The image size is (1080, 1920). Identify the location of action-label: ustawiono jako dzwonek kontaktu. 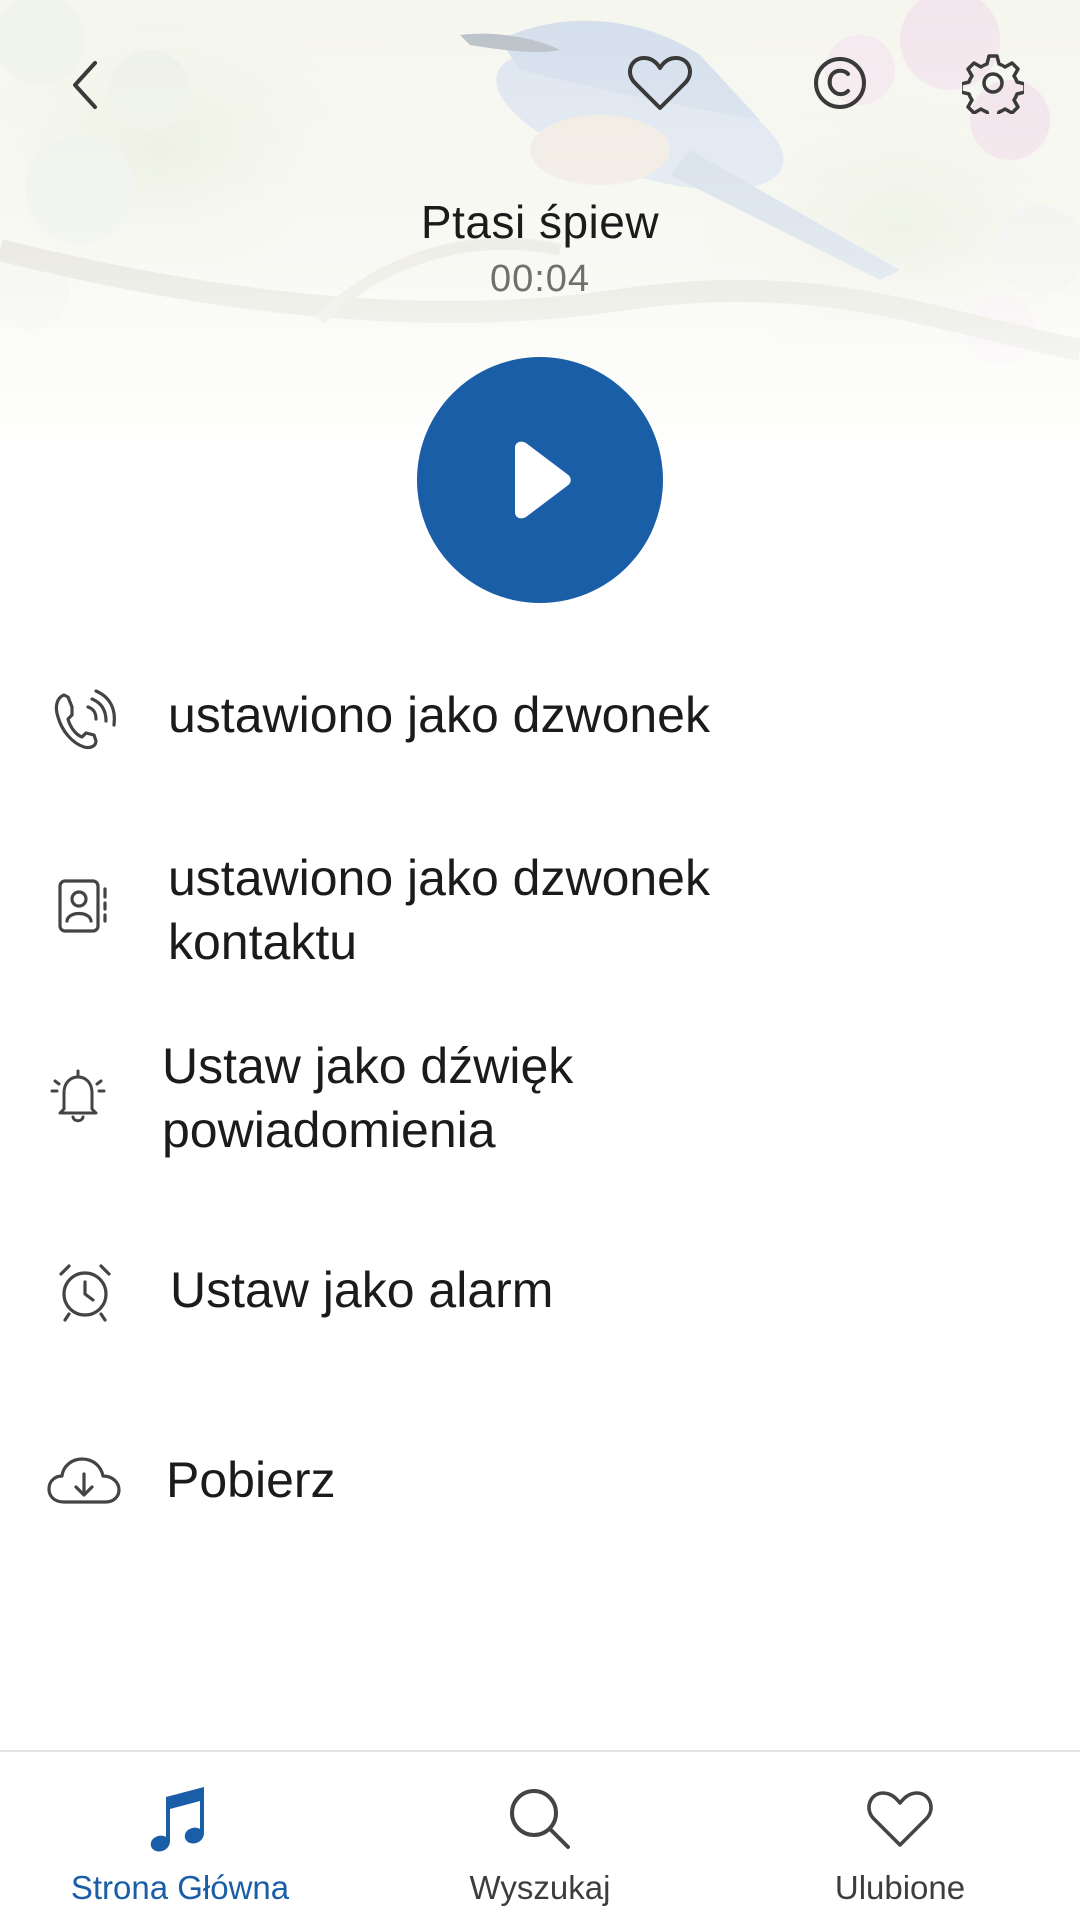
(439, 910).